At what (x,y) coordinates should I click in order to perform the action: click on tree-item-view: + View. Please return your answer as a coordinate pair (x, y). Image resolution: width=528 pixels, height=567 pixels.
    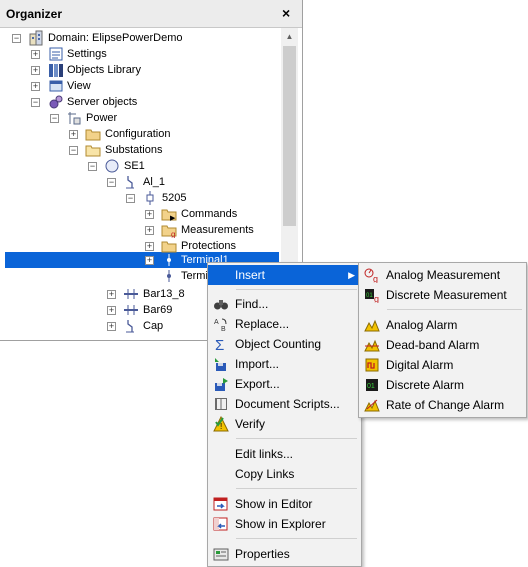
    Looking at the image, I should click on (140, 86).